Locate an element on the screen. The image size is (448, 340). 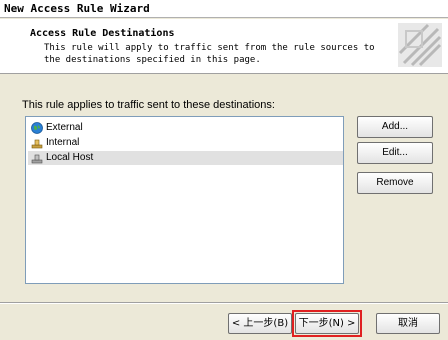
network-icon is located at coordinates (37, 144).